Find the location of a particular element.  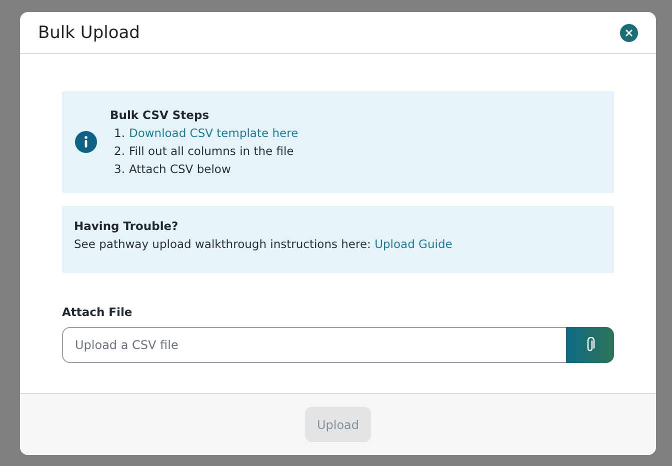

steps-heading: Bulk CSV Steps is located at coordinates (160, 115).